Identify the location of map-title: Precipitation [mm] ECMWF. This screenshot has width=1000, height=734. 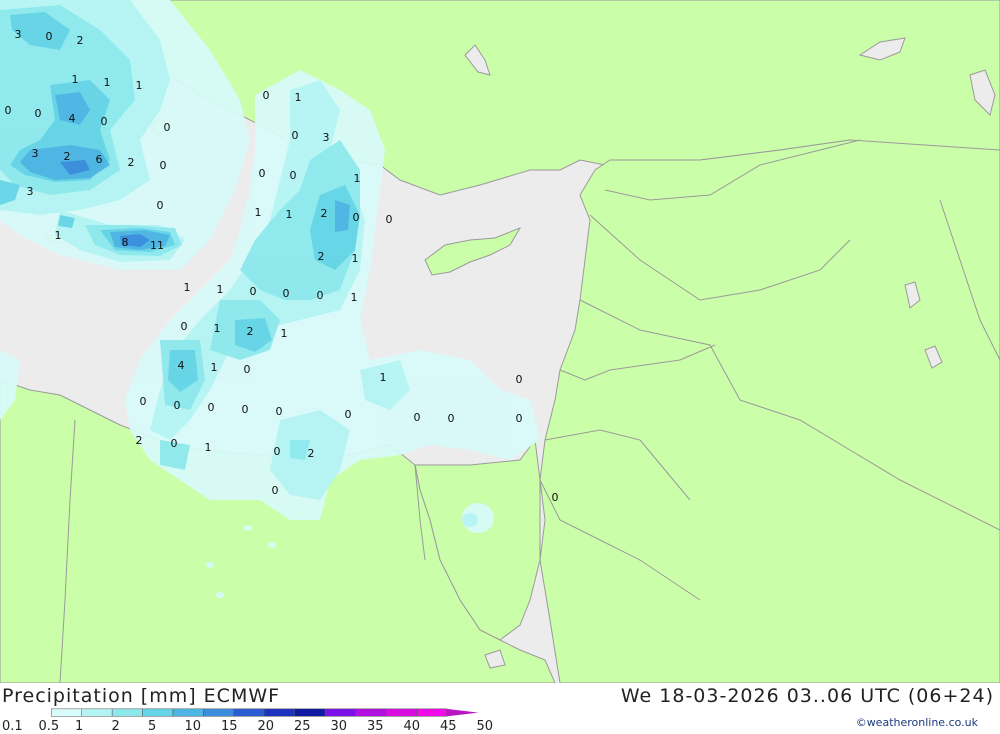
(141, 696).